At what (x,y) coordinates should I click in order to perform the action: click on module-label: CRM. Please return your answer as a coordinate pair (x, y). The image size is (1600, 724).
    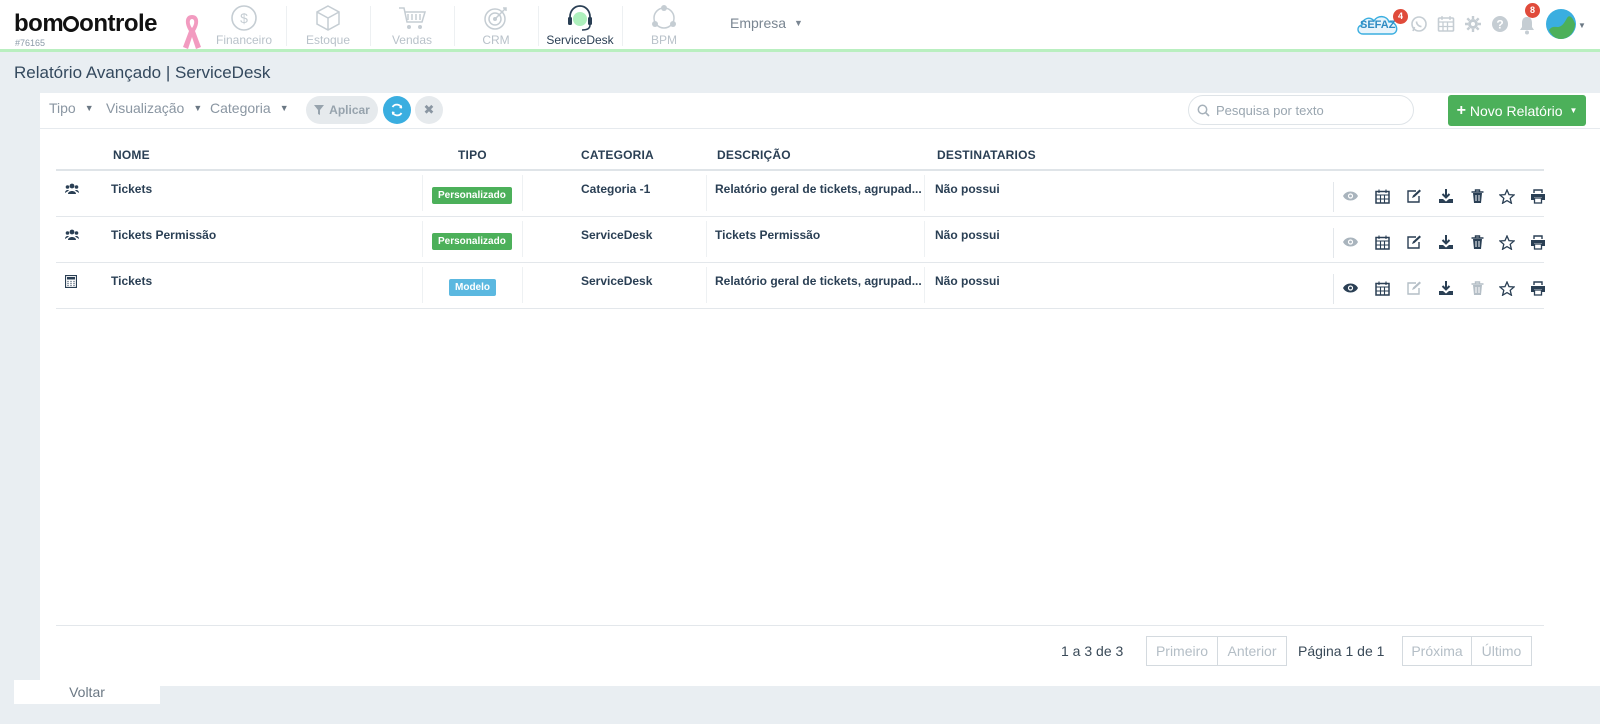
    Looking at the image, I should click on (496, 40).